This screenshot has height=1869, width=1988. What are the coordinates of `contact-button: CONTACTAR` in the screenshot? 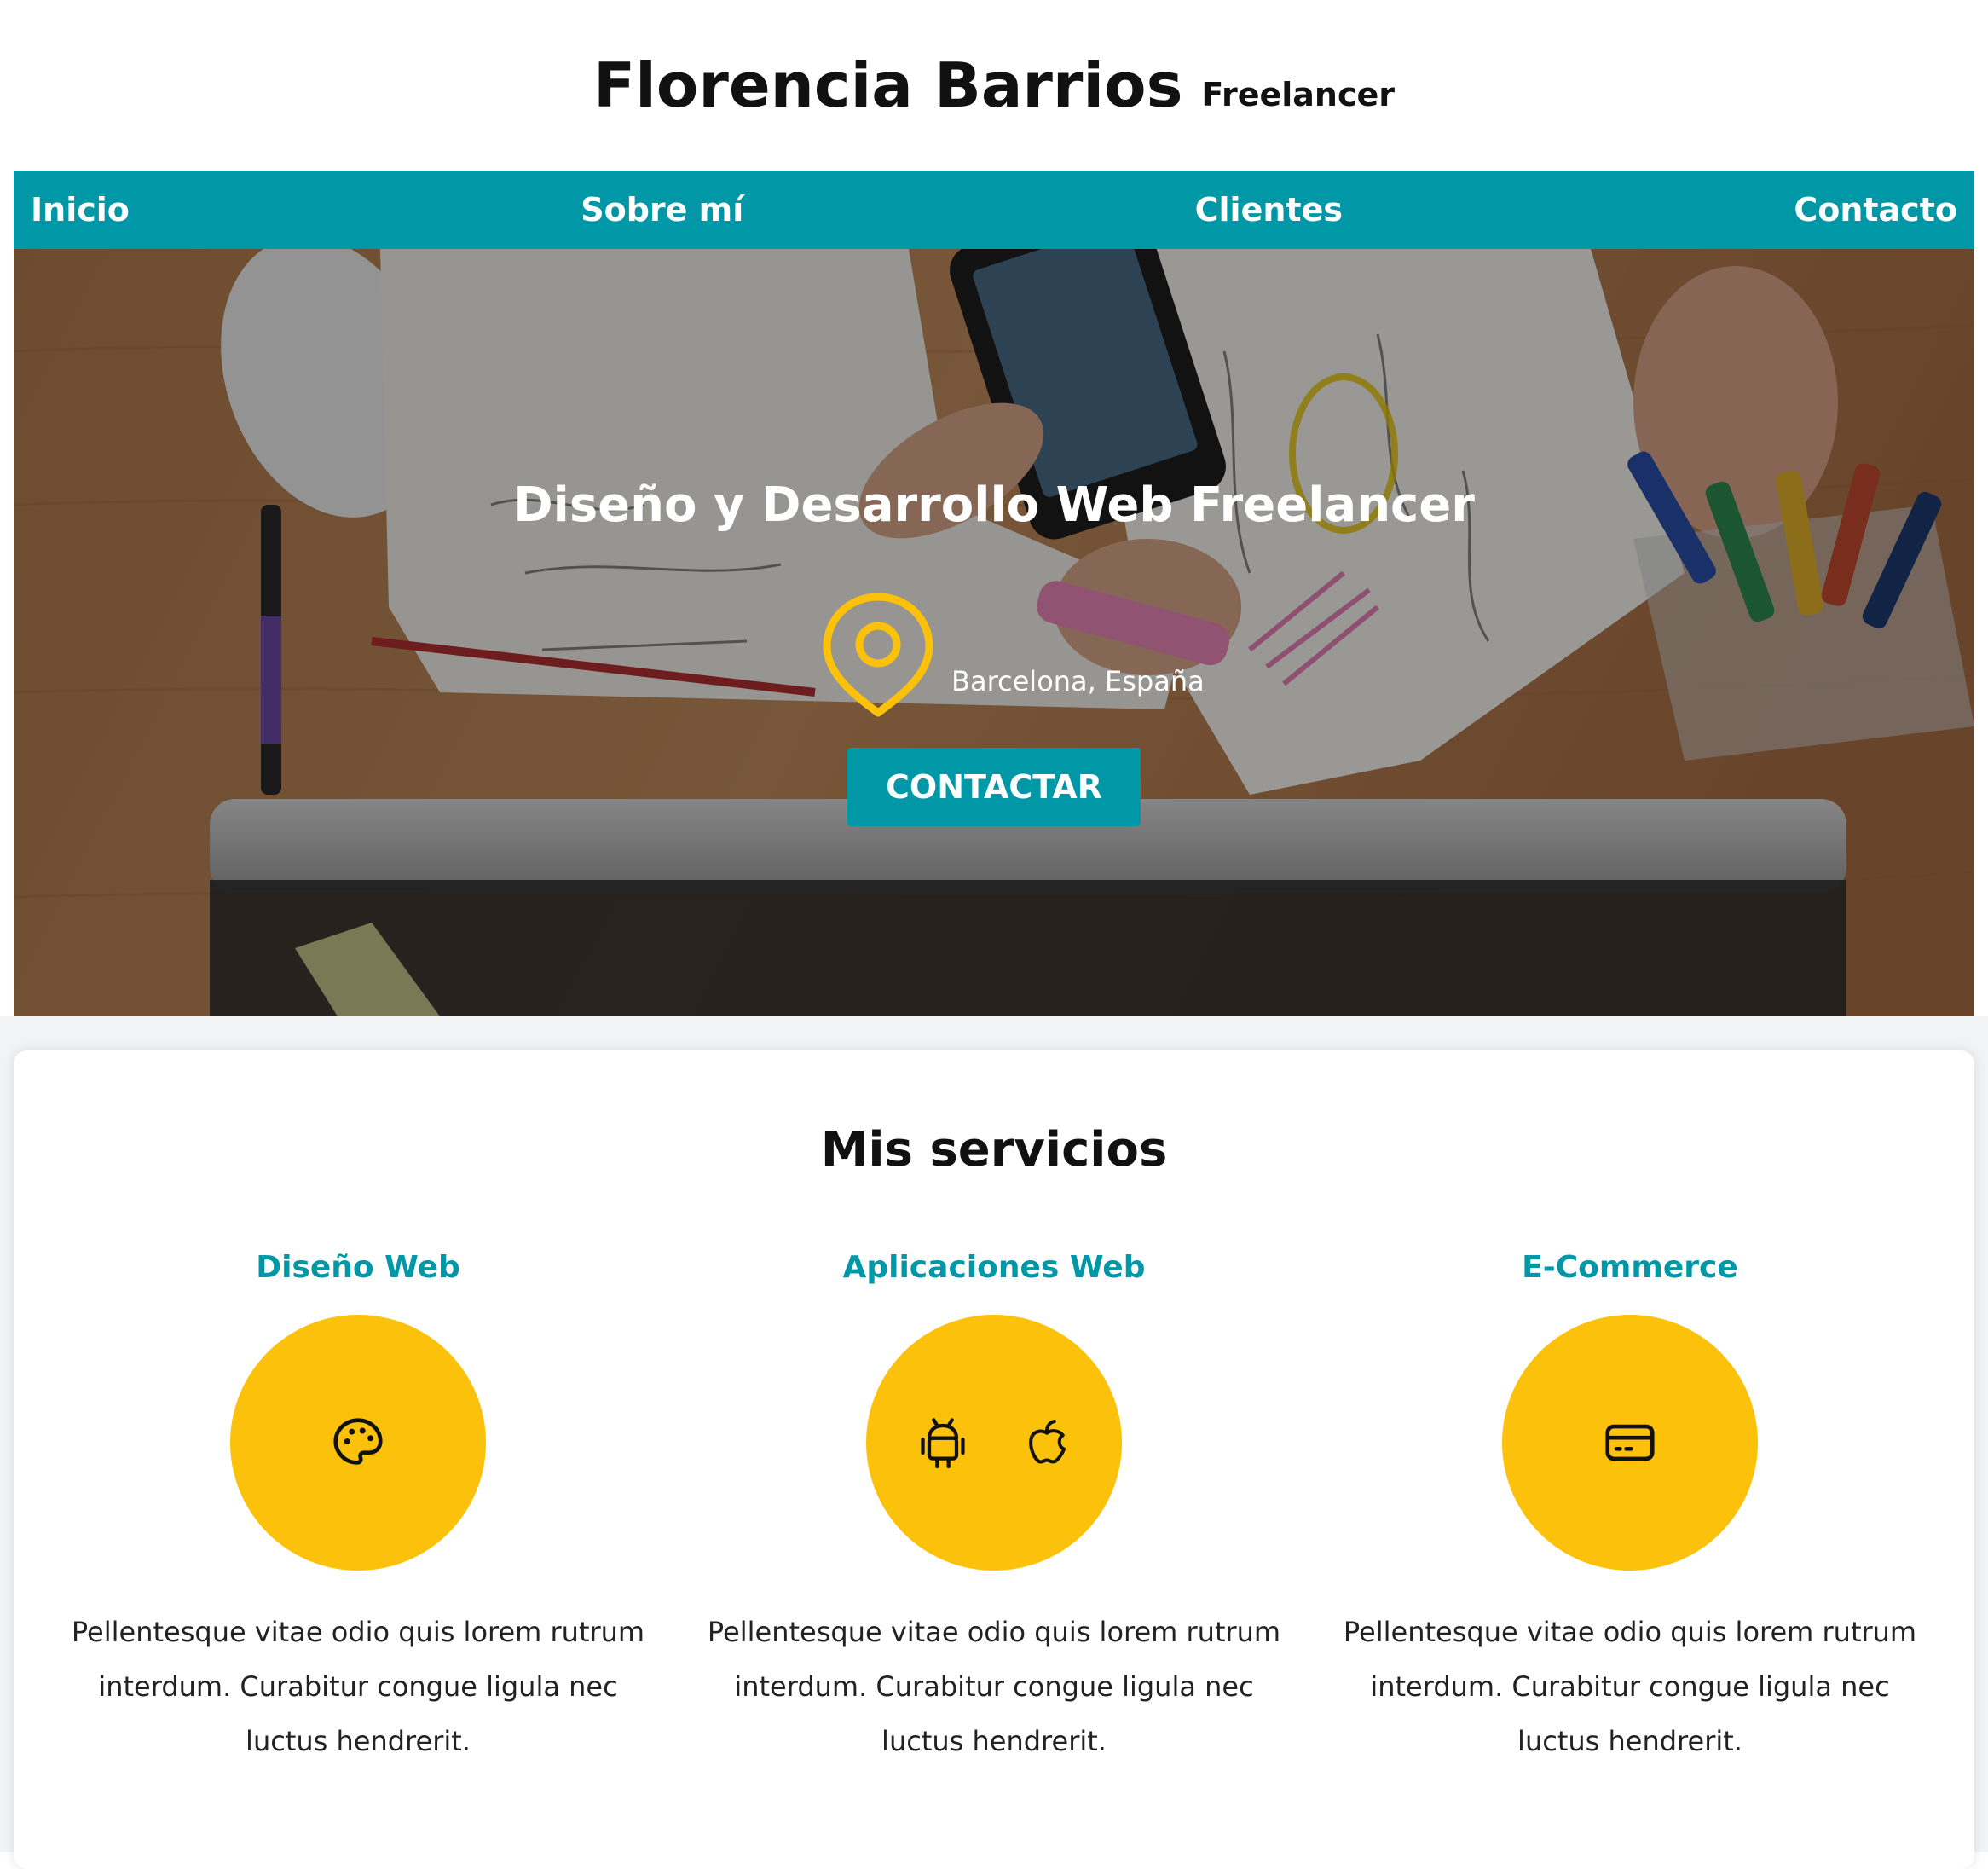 It's located at (994, 787).